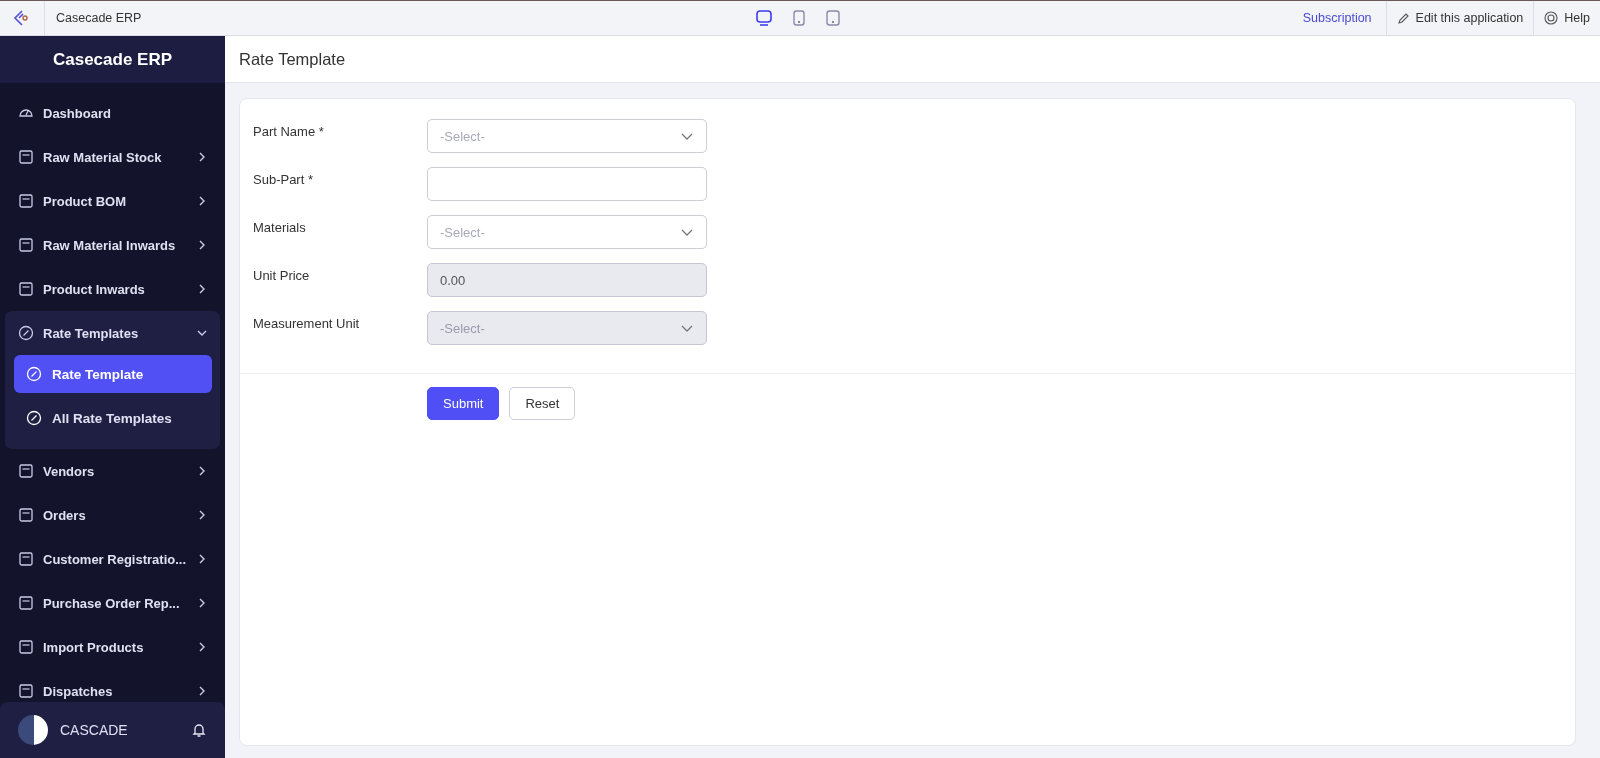 The image size is (1600, 758). Describe the element at coordinates (112, 685) in the screenshot. I see `sidebar-item: Dispatches` at that location.